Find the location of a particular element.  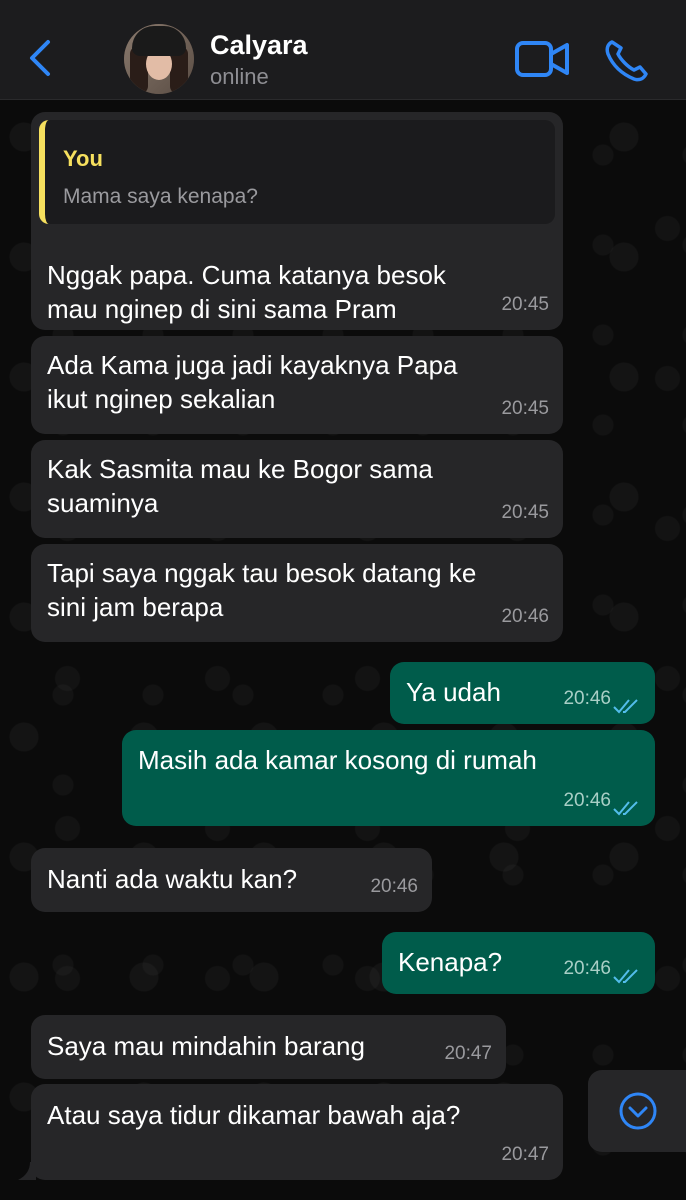

voice-call-button is located at coordinates (627, 60).